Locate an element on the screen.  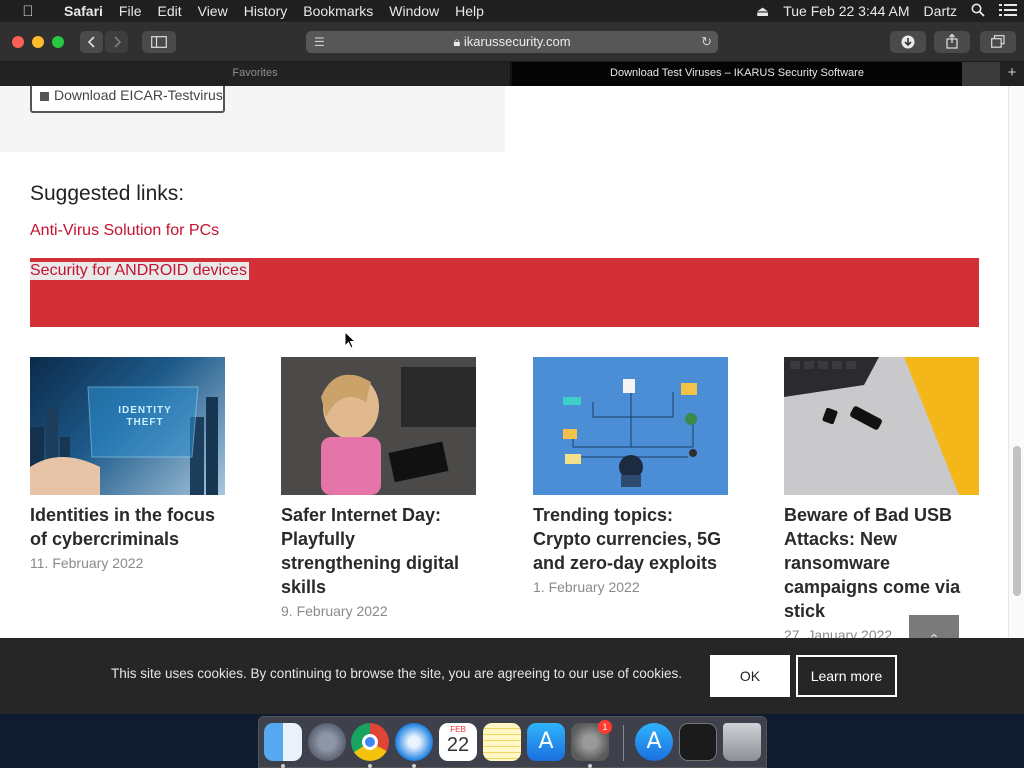
menu-bookmarks: Bookmarks is located at coordinates (338, 11).